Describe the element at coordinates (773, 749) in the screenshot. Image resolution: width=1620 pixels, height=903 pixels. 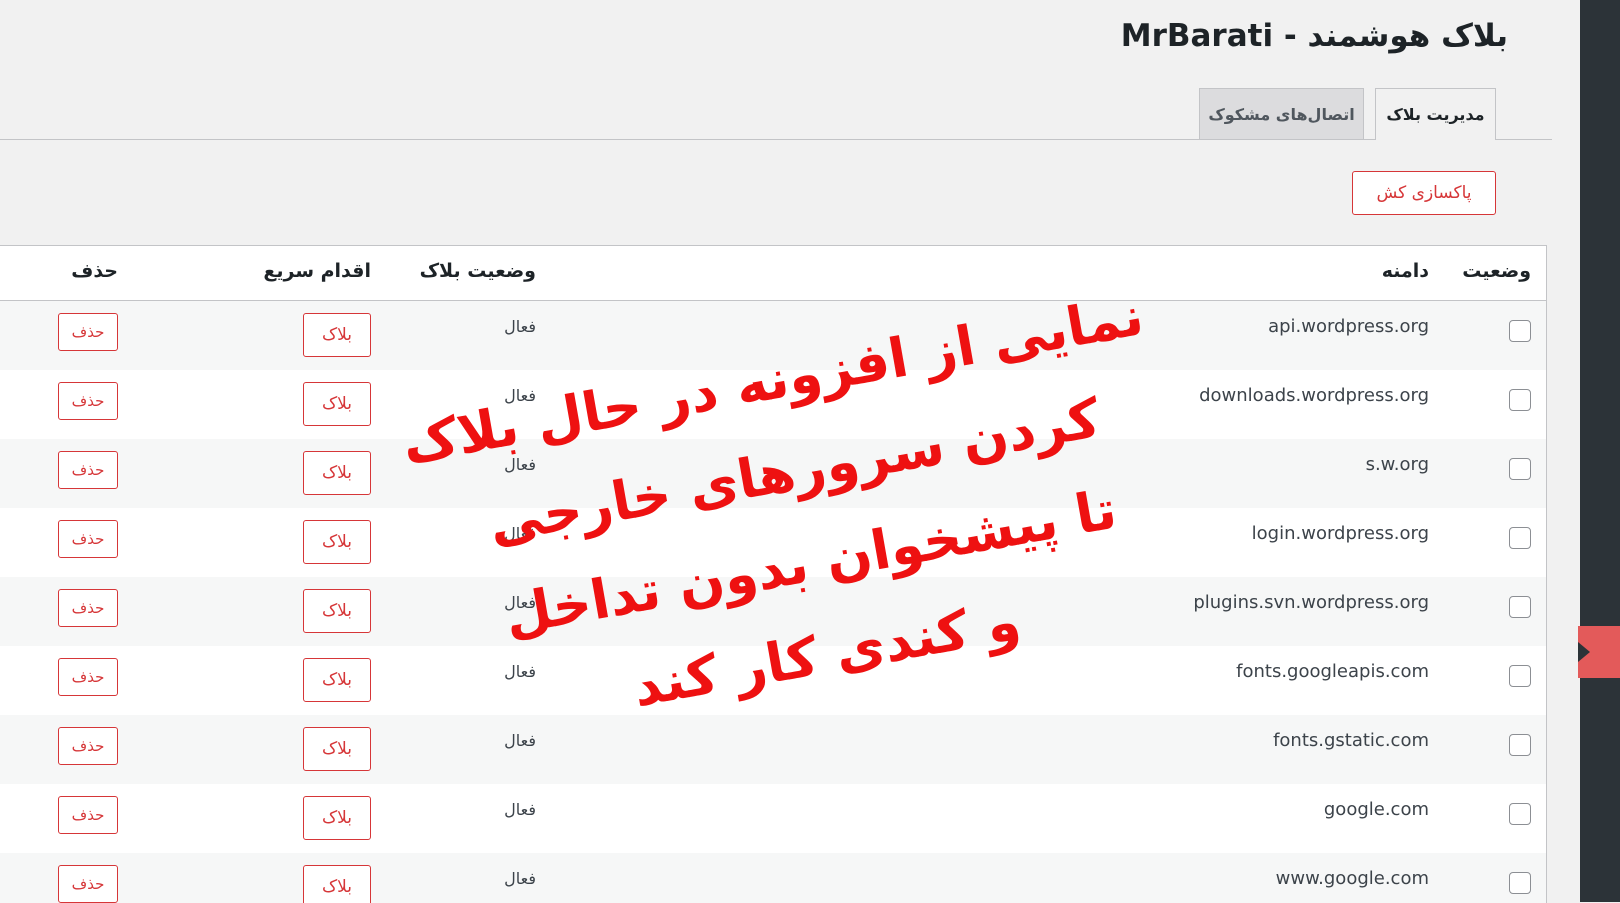
I see `table-row: fonts.gstatic.com فعال بلاک حذف` at that location.